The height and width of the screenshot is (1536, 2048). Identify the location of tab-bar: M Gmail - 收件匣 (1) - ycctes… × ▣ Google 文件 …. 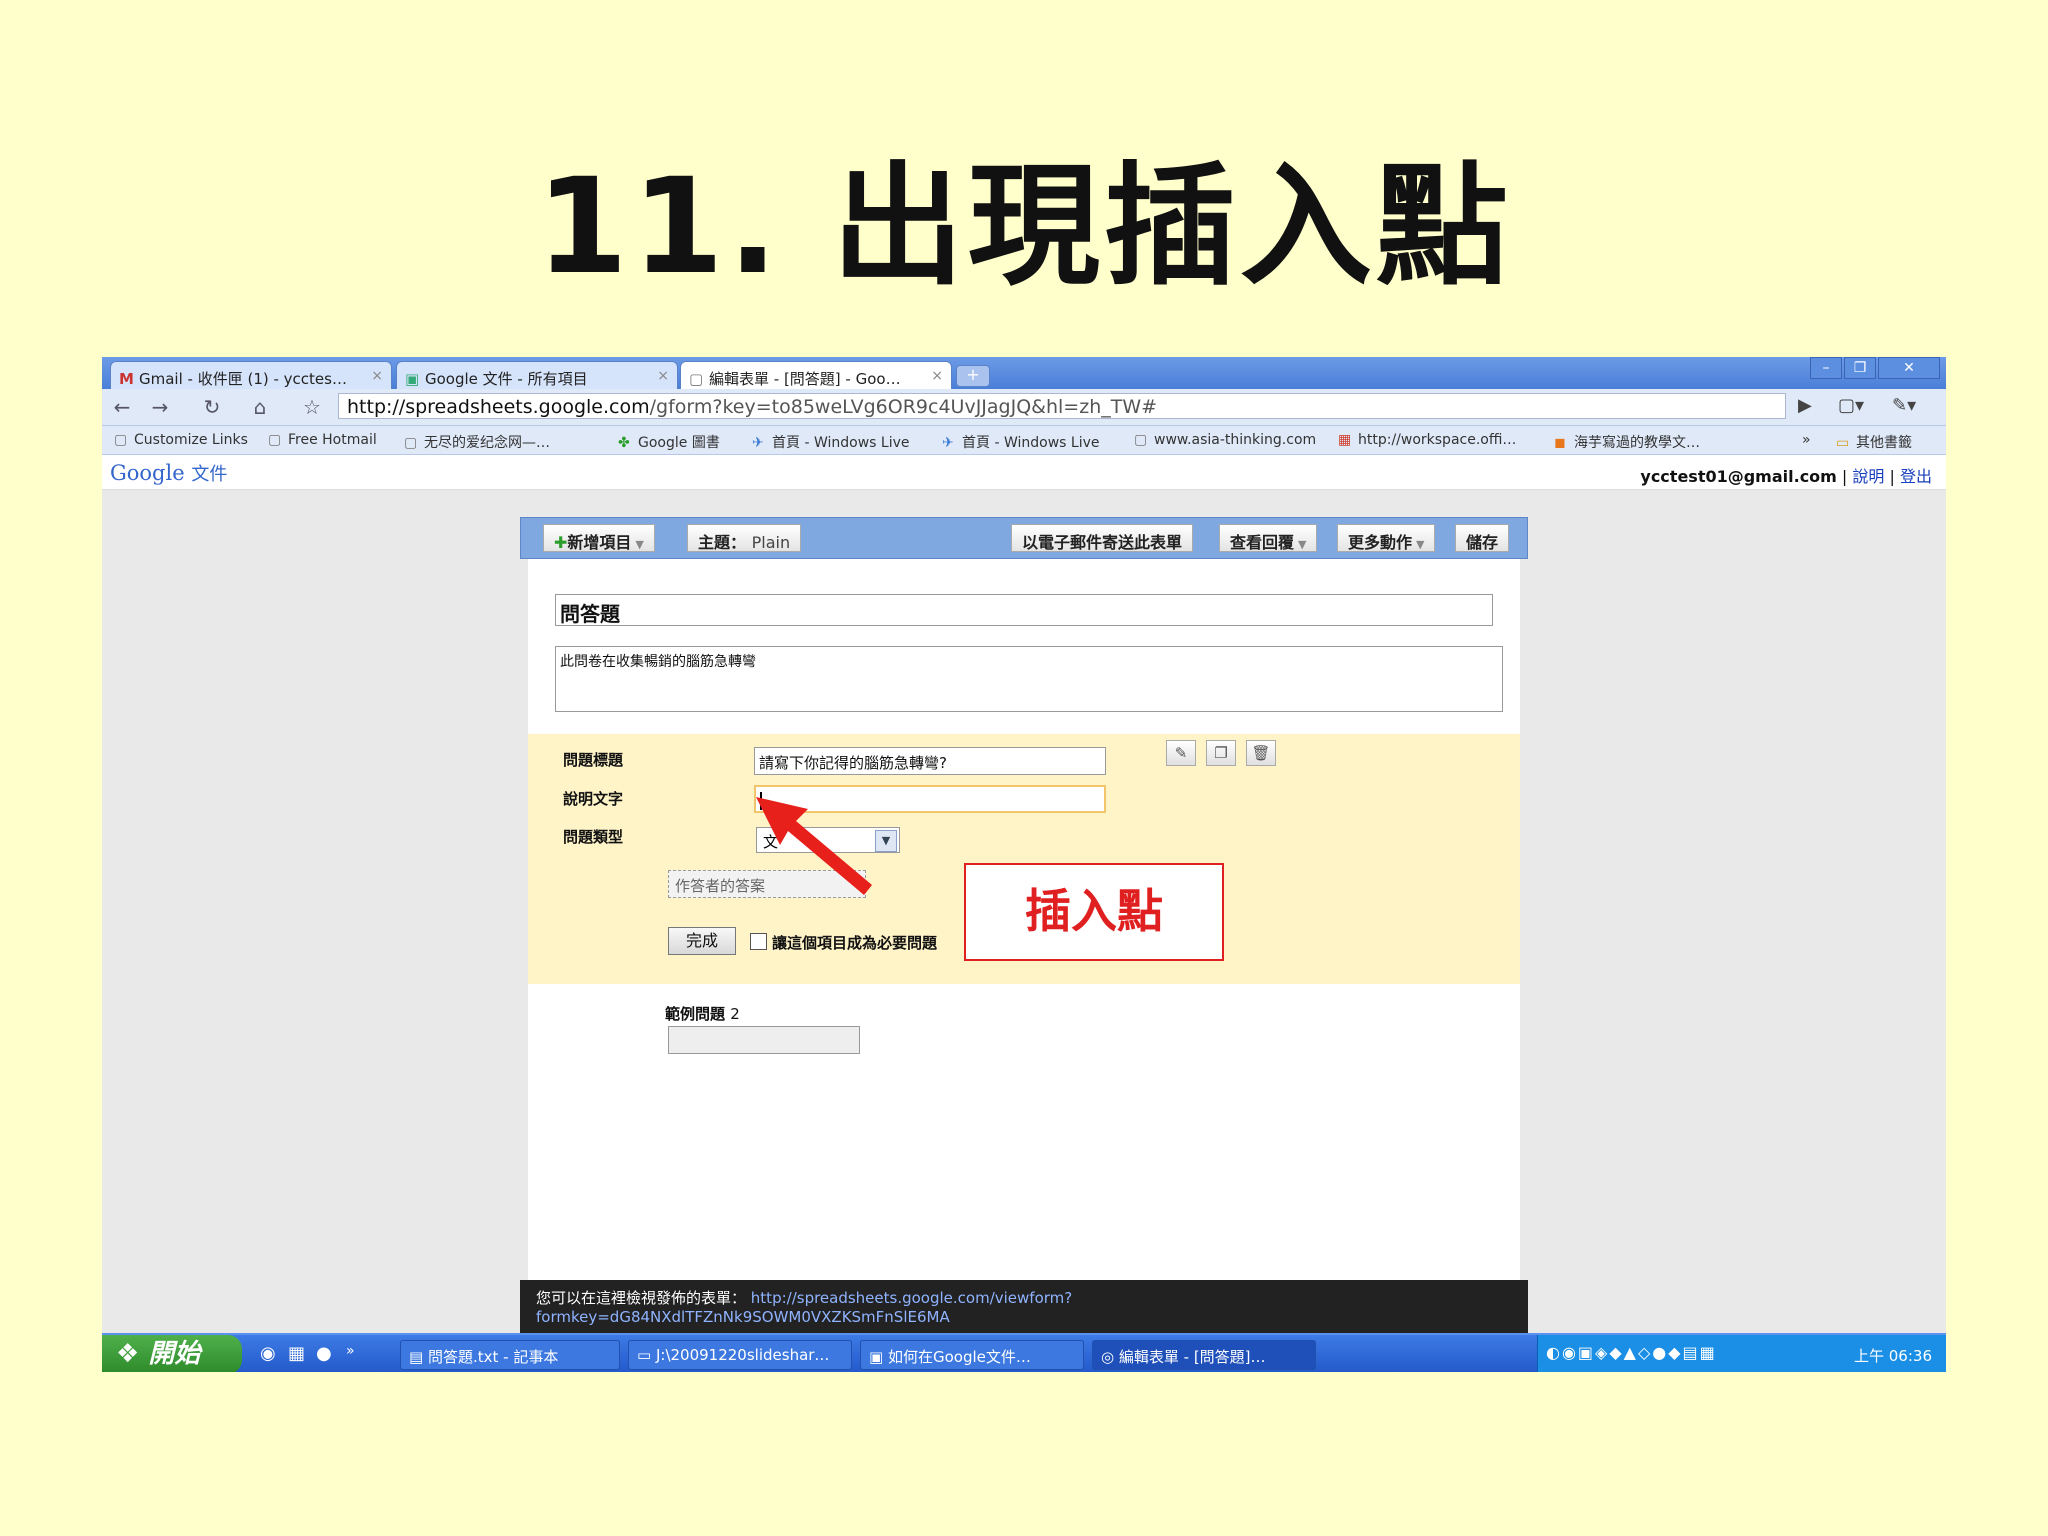
(1024, 373).